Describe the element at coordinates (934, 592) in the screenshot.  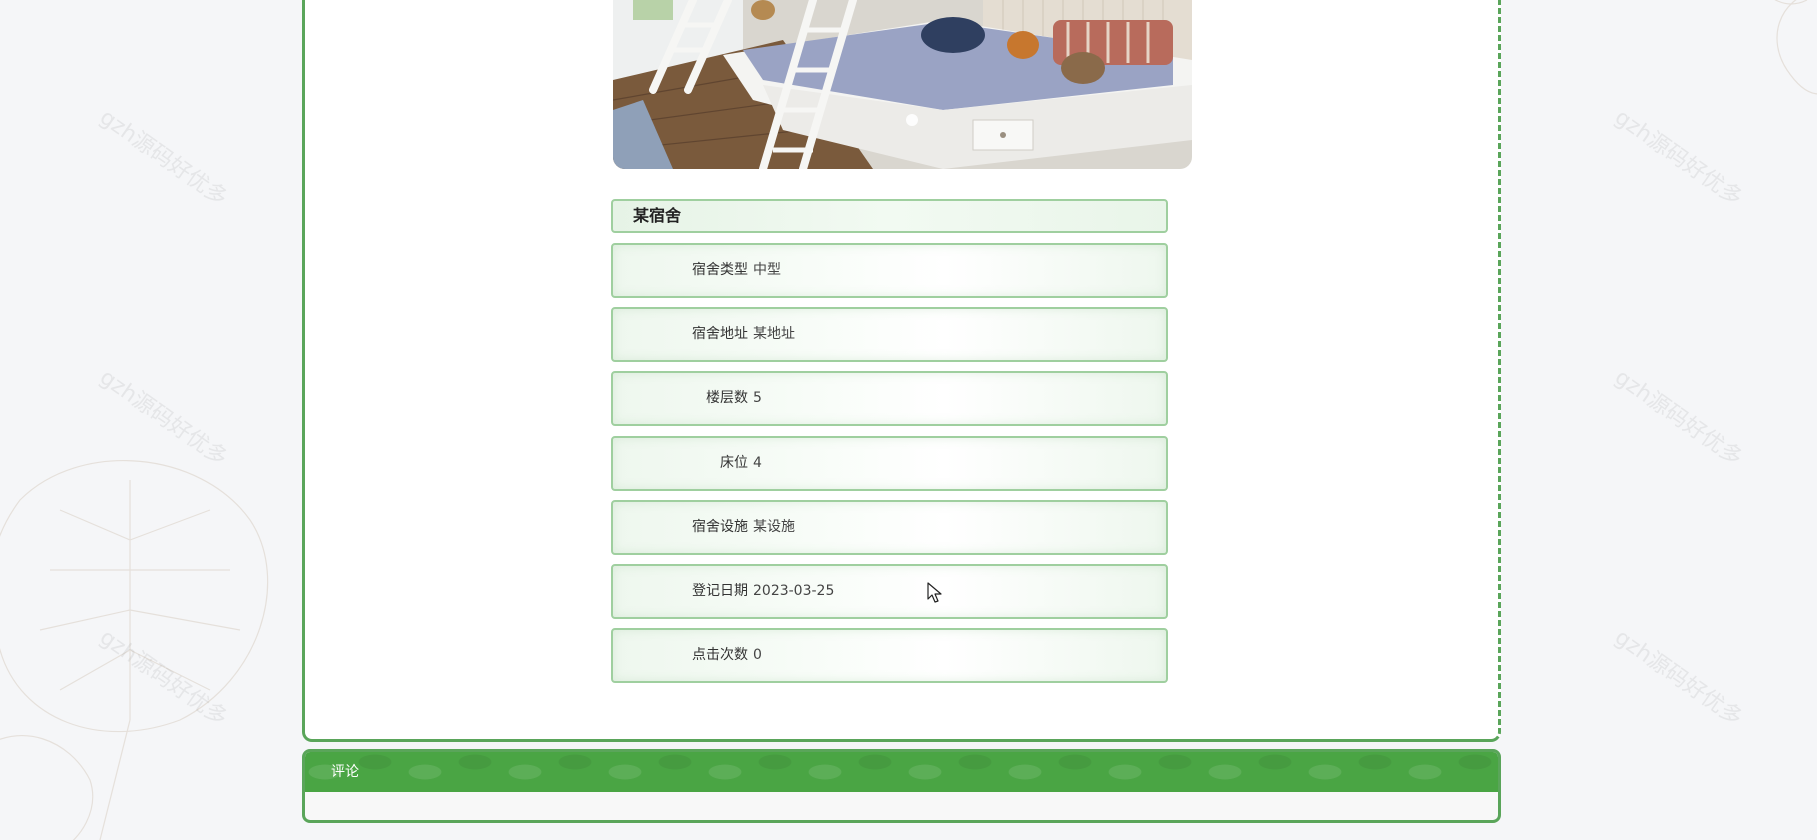
I see `mouse-cursor-icon` at that location.